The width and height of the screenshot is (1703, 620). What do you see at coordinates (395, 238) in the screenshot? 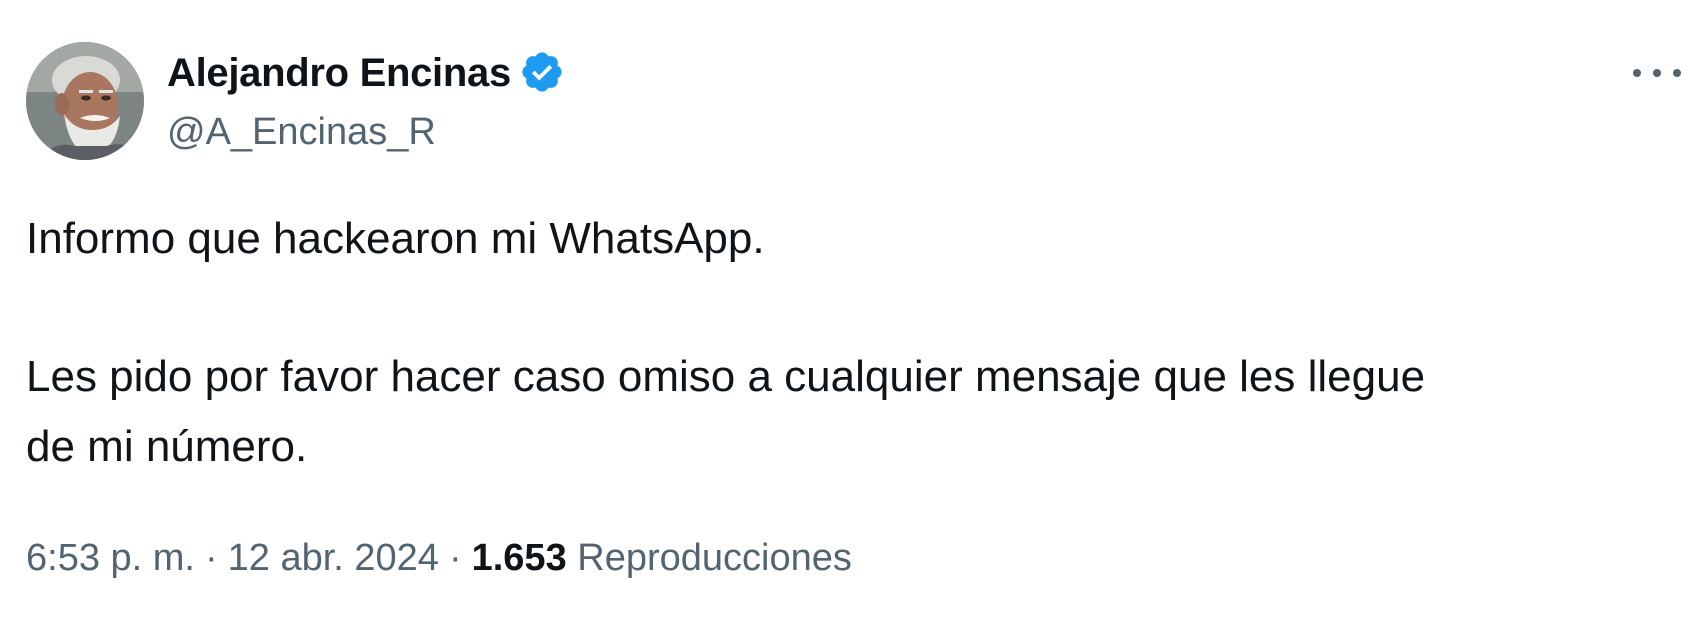
I see `tweet-text-line: Informo que hackearon mi WhatsApp.` at bounding box center [395, 238].